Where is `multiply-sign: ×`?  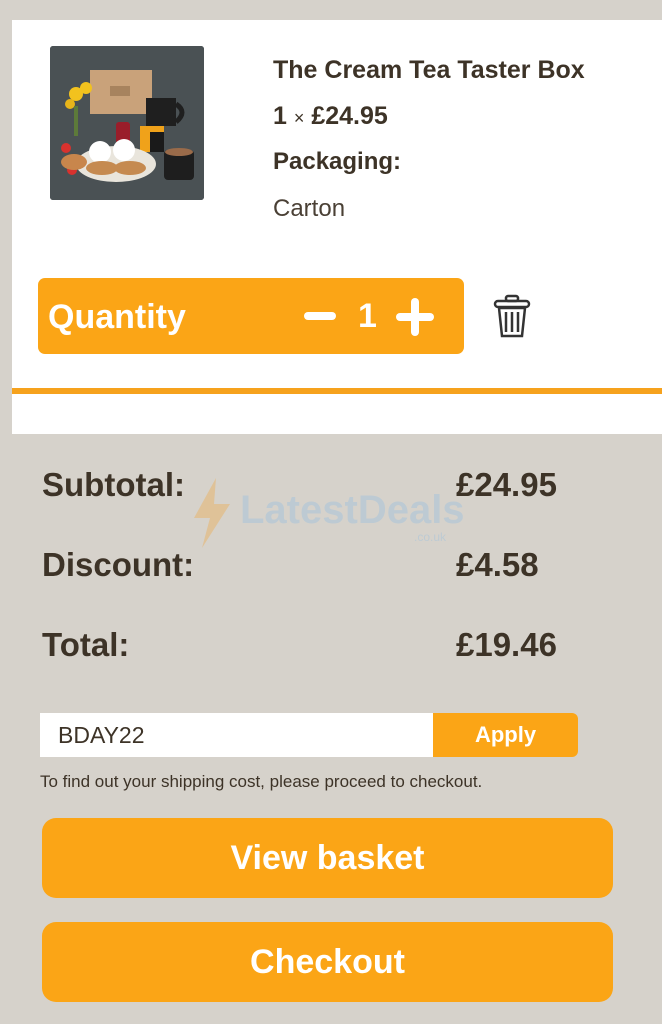
multiply-sign: × is located at coordinates (299, 118).